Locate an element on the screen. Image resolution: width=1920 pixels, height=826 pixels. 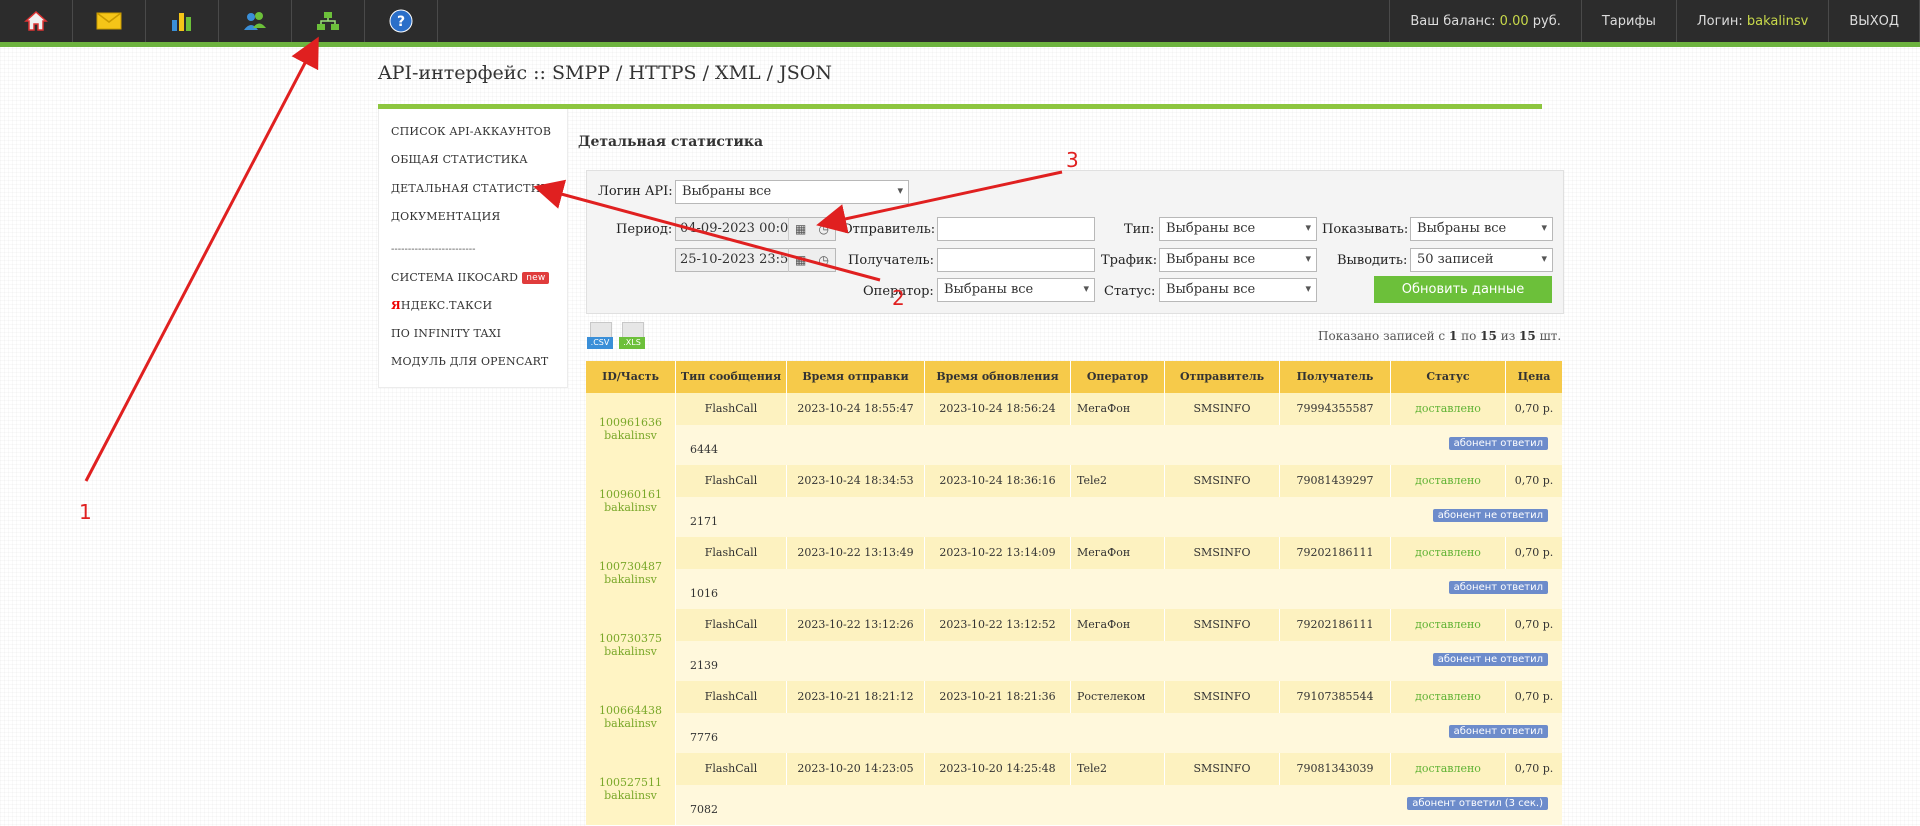
cell-updated: 2023-10-24 18:36:16 is located at coordinates (998, 481).